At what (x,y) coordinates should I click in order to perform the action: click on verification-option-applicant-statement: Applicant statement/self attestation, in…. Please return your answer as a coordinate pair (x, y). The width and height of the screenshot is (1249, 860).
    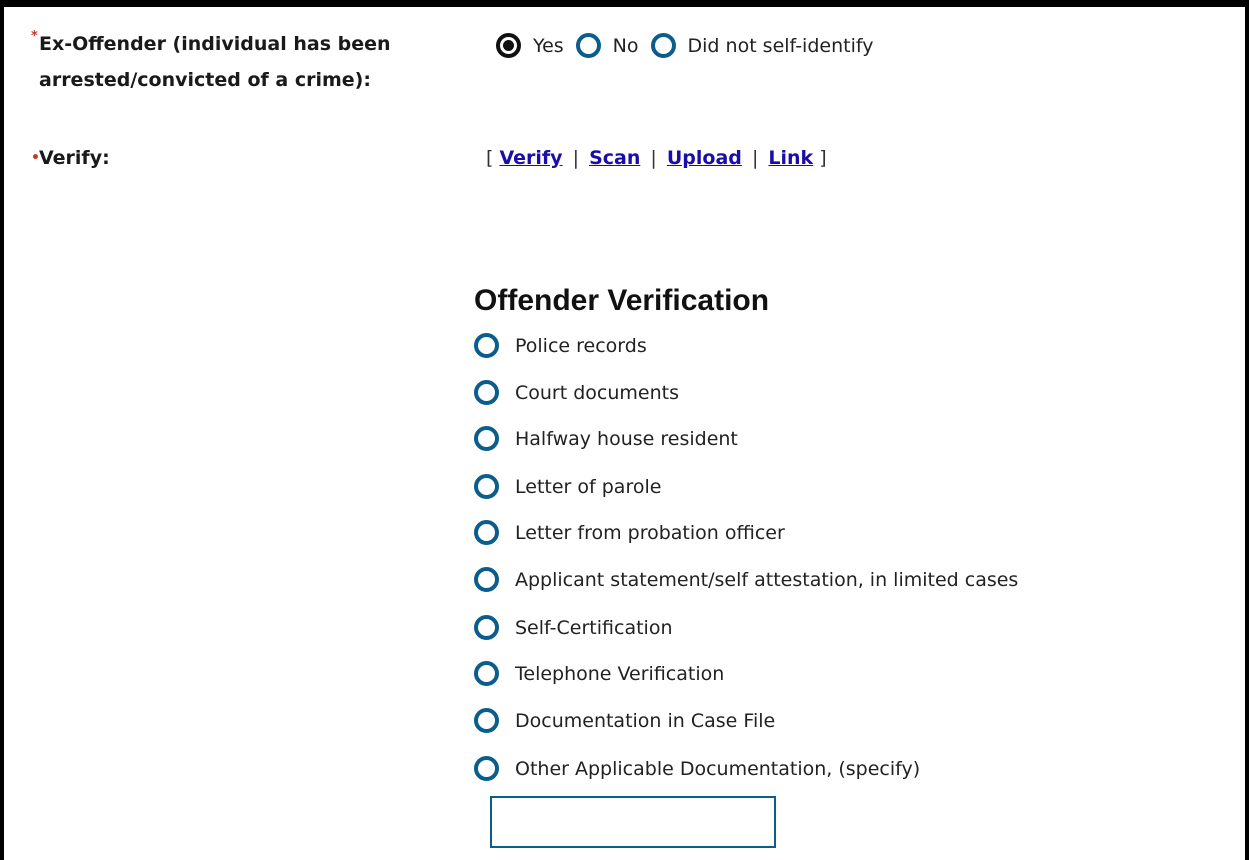
    Looking at the image, I should click on (752, 579).